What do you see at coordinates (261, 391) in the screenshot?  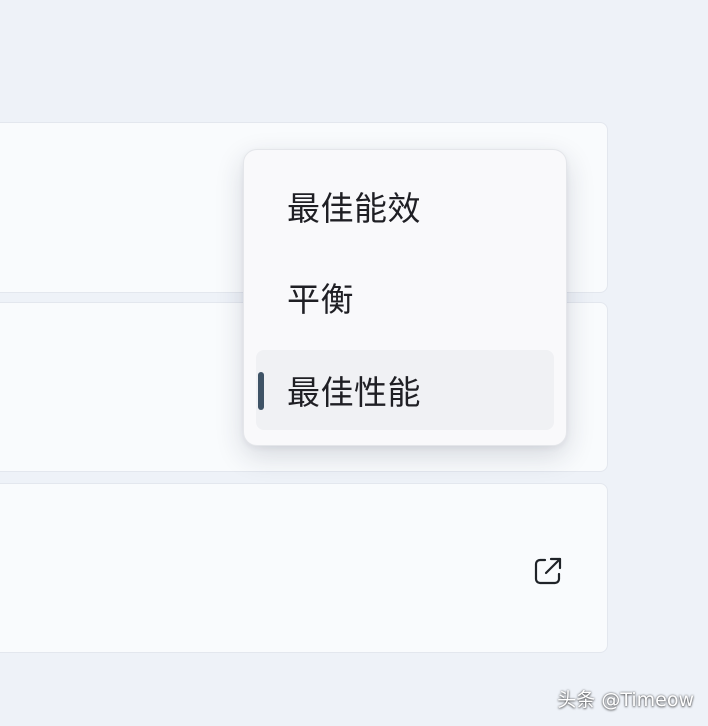 I see `selected-indicator` at bounding box center [261, 391].